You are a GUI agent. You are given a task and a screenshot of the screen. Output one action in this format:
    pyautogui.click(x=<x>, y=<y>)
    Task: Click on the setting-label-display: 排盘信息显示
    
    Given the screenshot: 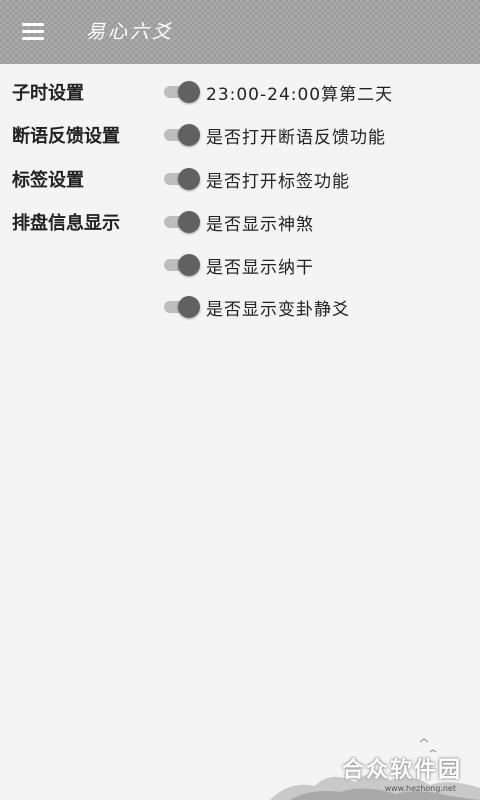 What is the action you would take?
    pyautogui.click(x=66, y=223)
    